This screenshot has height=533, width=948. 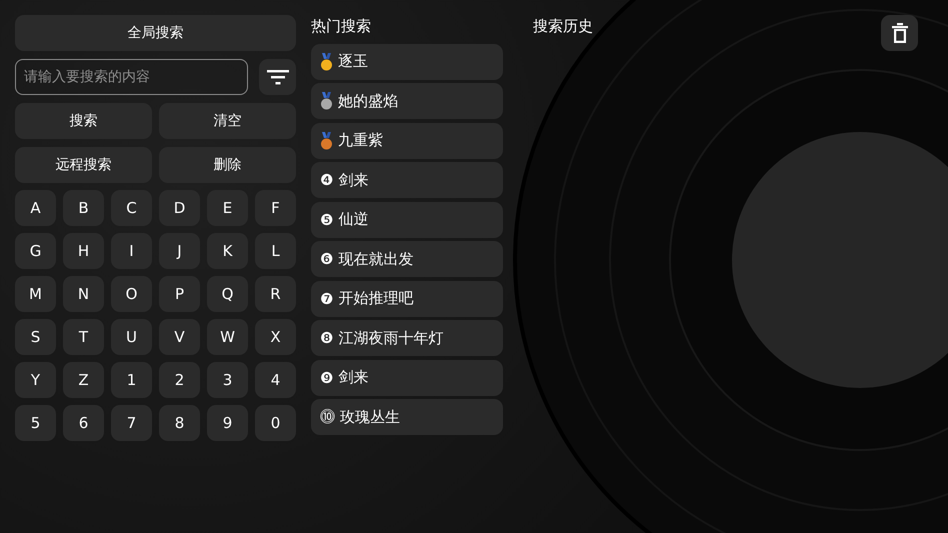 I want to click on filter-button, so click(x=277, y=77).